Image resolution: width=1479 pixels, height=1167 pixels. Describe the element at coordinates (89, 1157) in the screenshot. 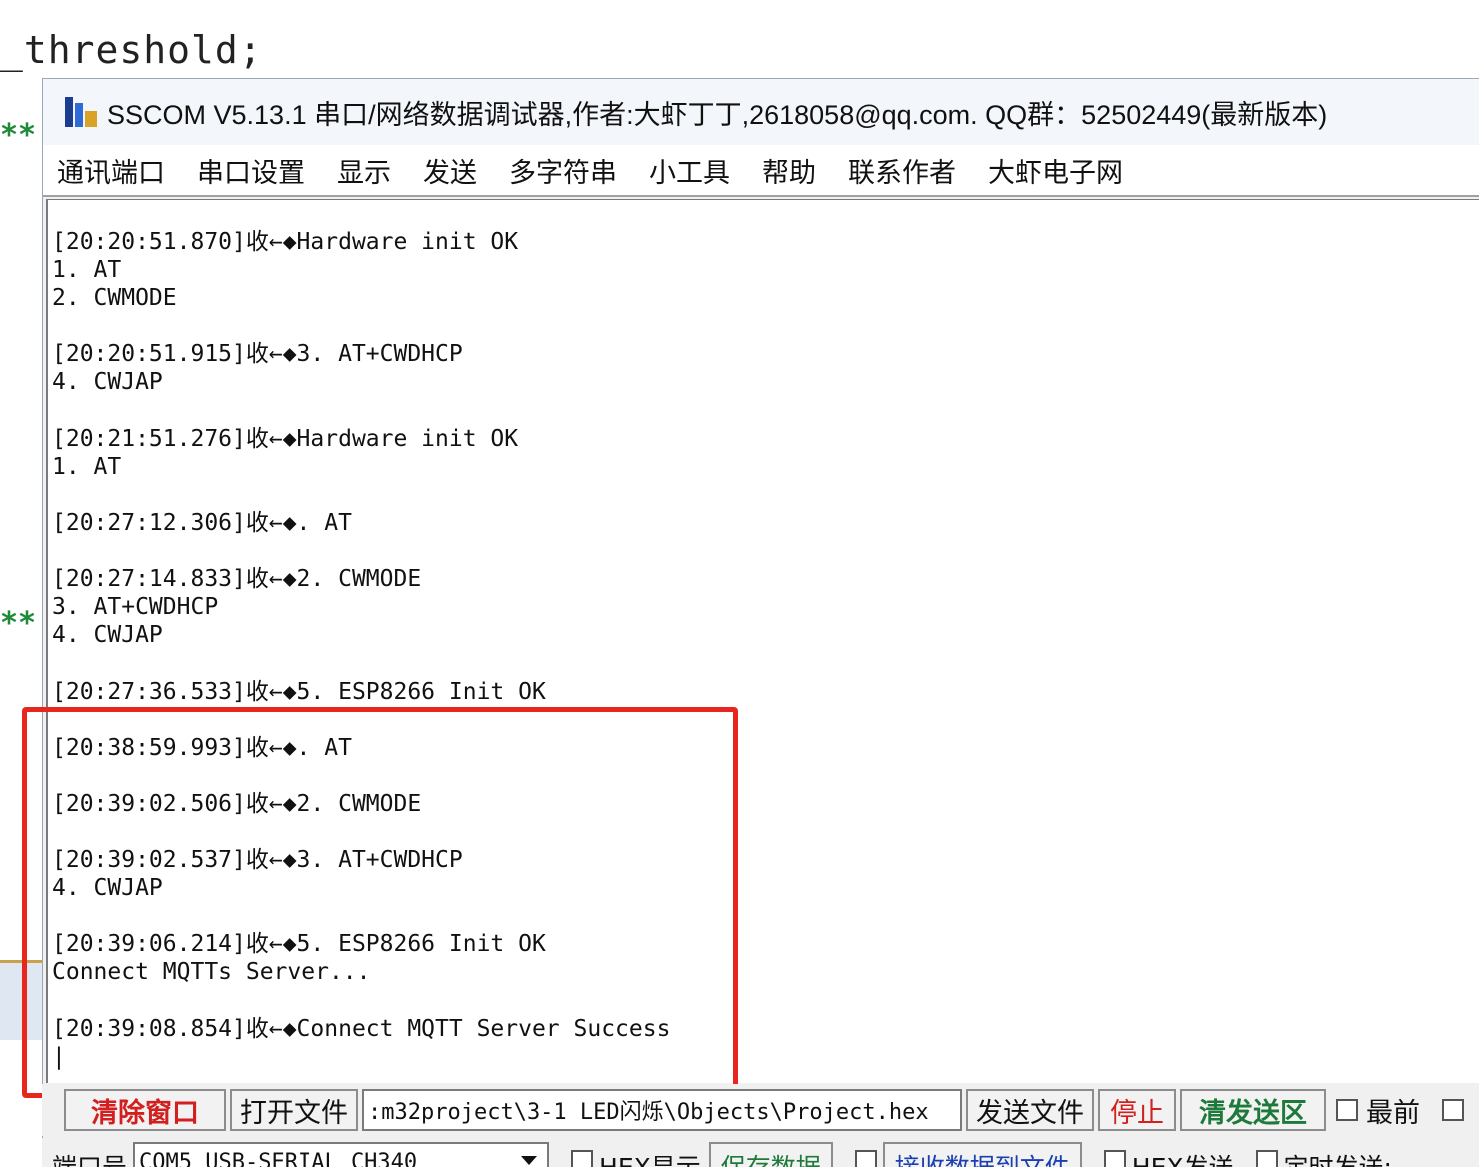

I see `port-label: 端口号` at that location.